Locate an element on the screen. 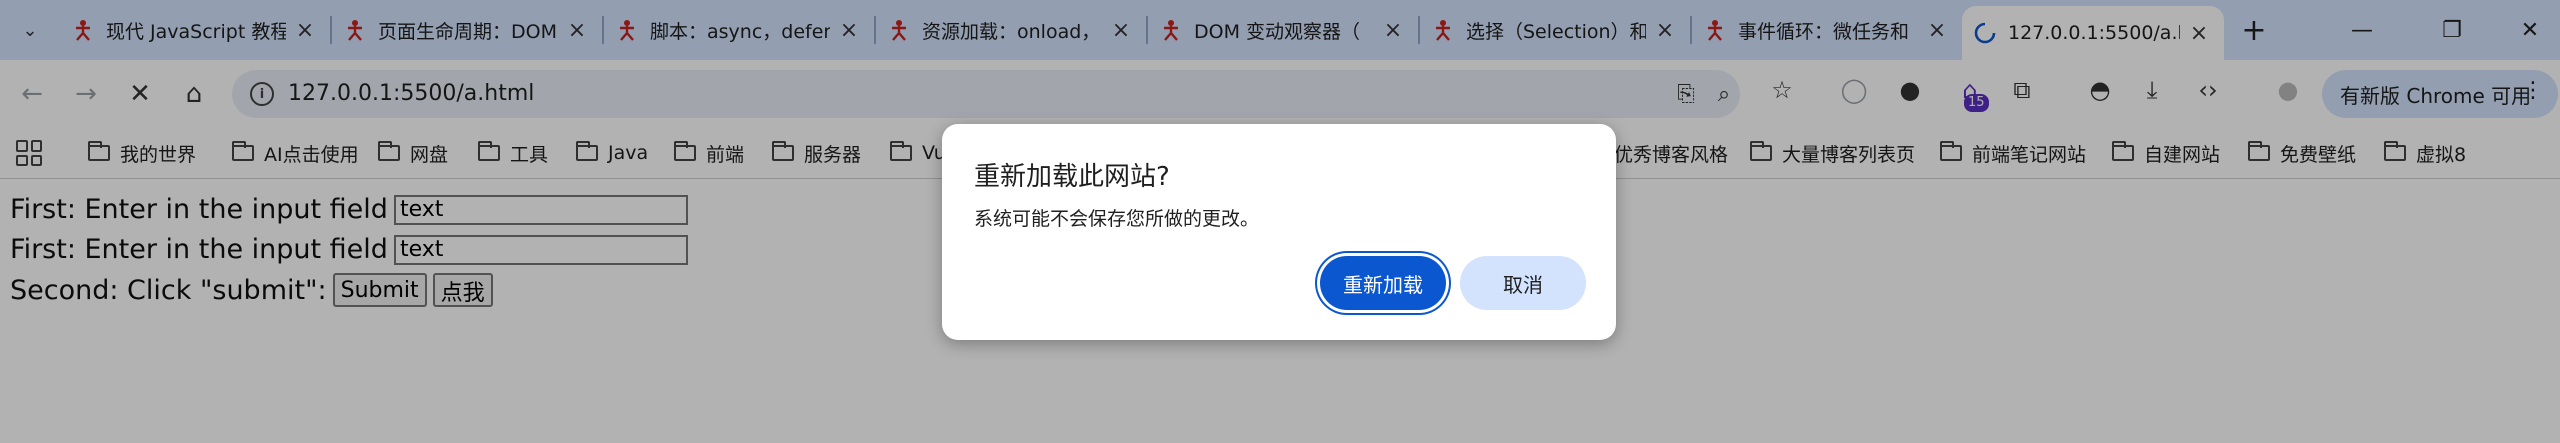 Image resolution: width=2560 pixels, height=443 pixels. reload-button: 重新加载 is located at coordinates (1383, 283).